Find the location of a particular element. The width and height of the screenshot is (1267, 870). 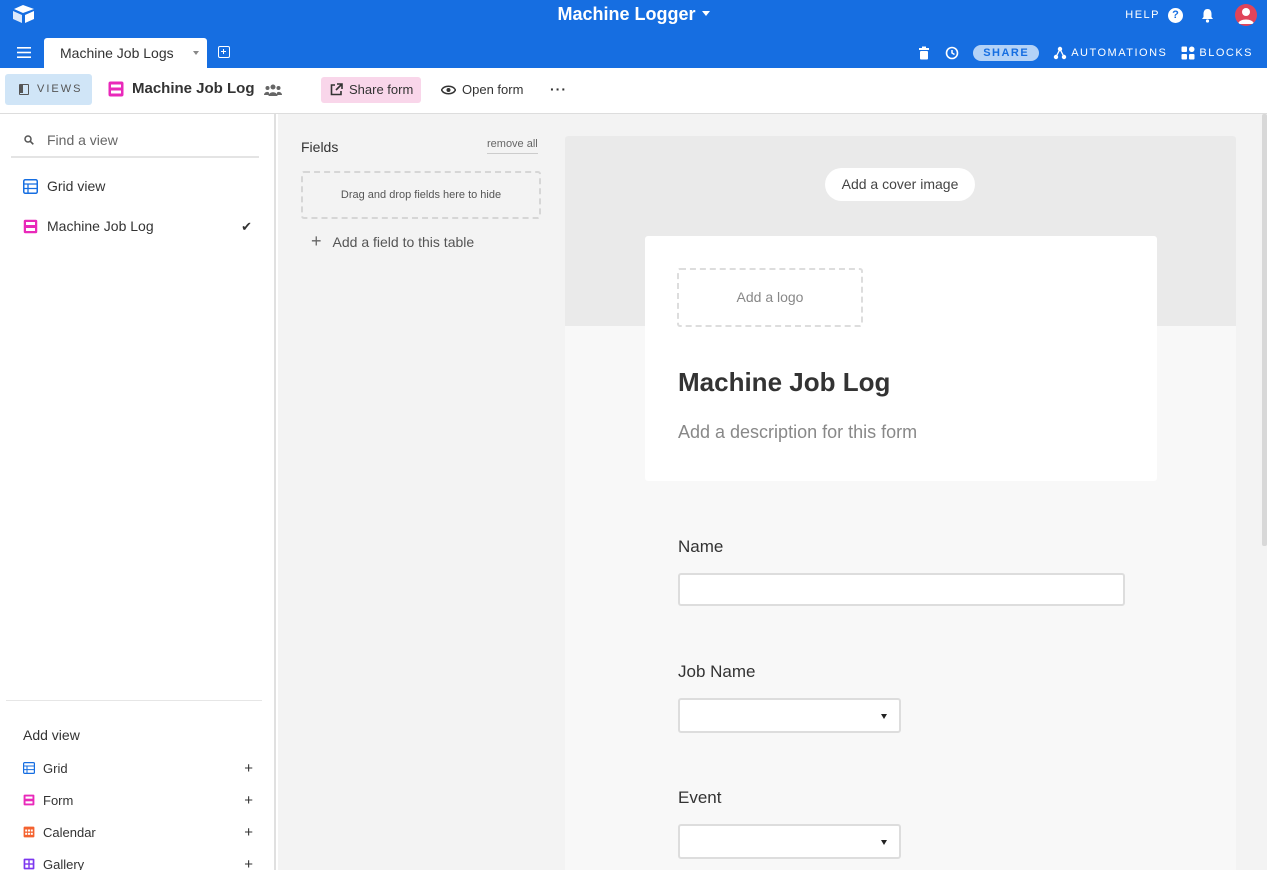

add-logo-button: Add a logo is located at coordinates (770, 297).